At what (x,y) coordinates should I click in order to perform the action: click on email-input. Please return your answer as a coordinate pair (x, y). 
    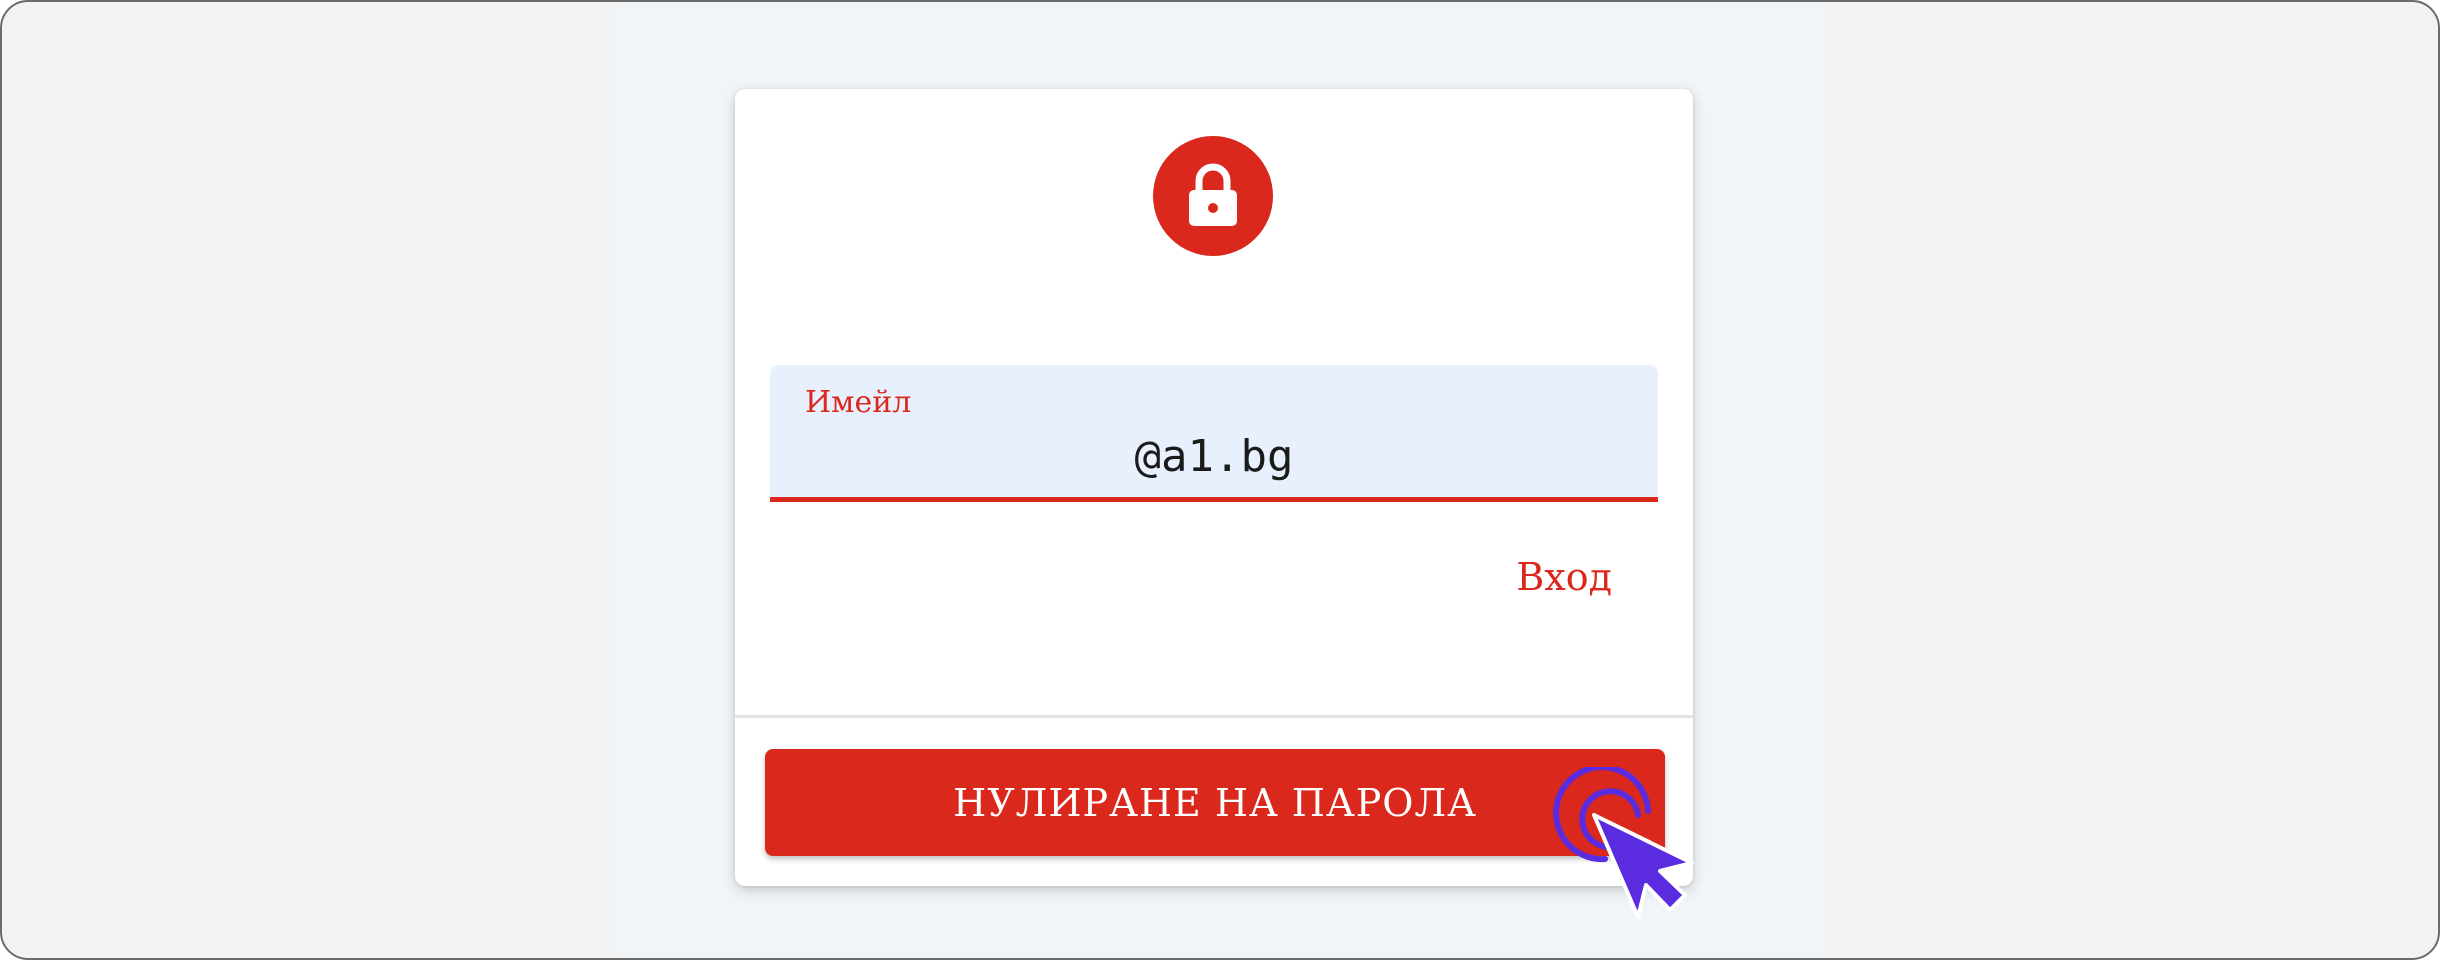
    Looking at the image, I should click on (1214, 456).